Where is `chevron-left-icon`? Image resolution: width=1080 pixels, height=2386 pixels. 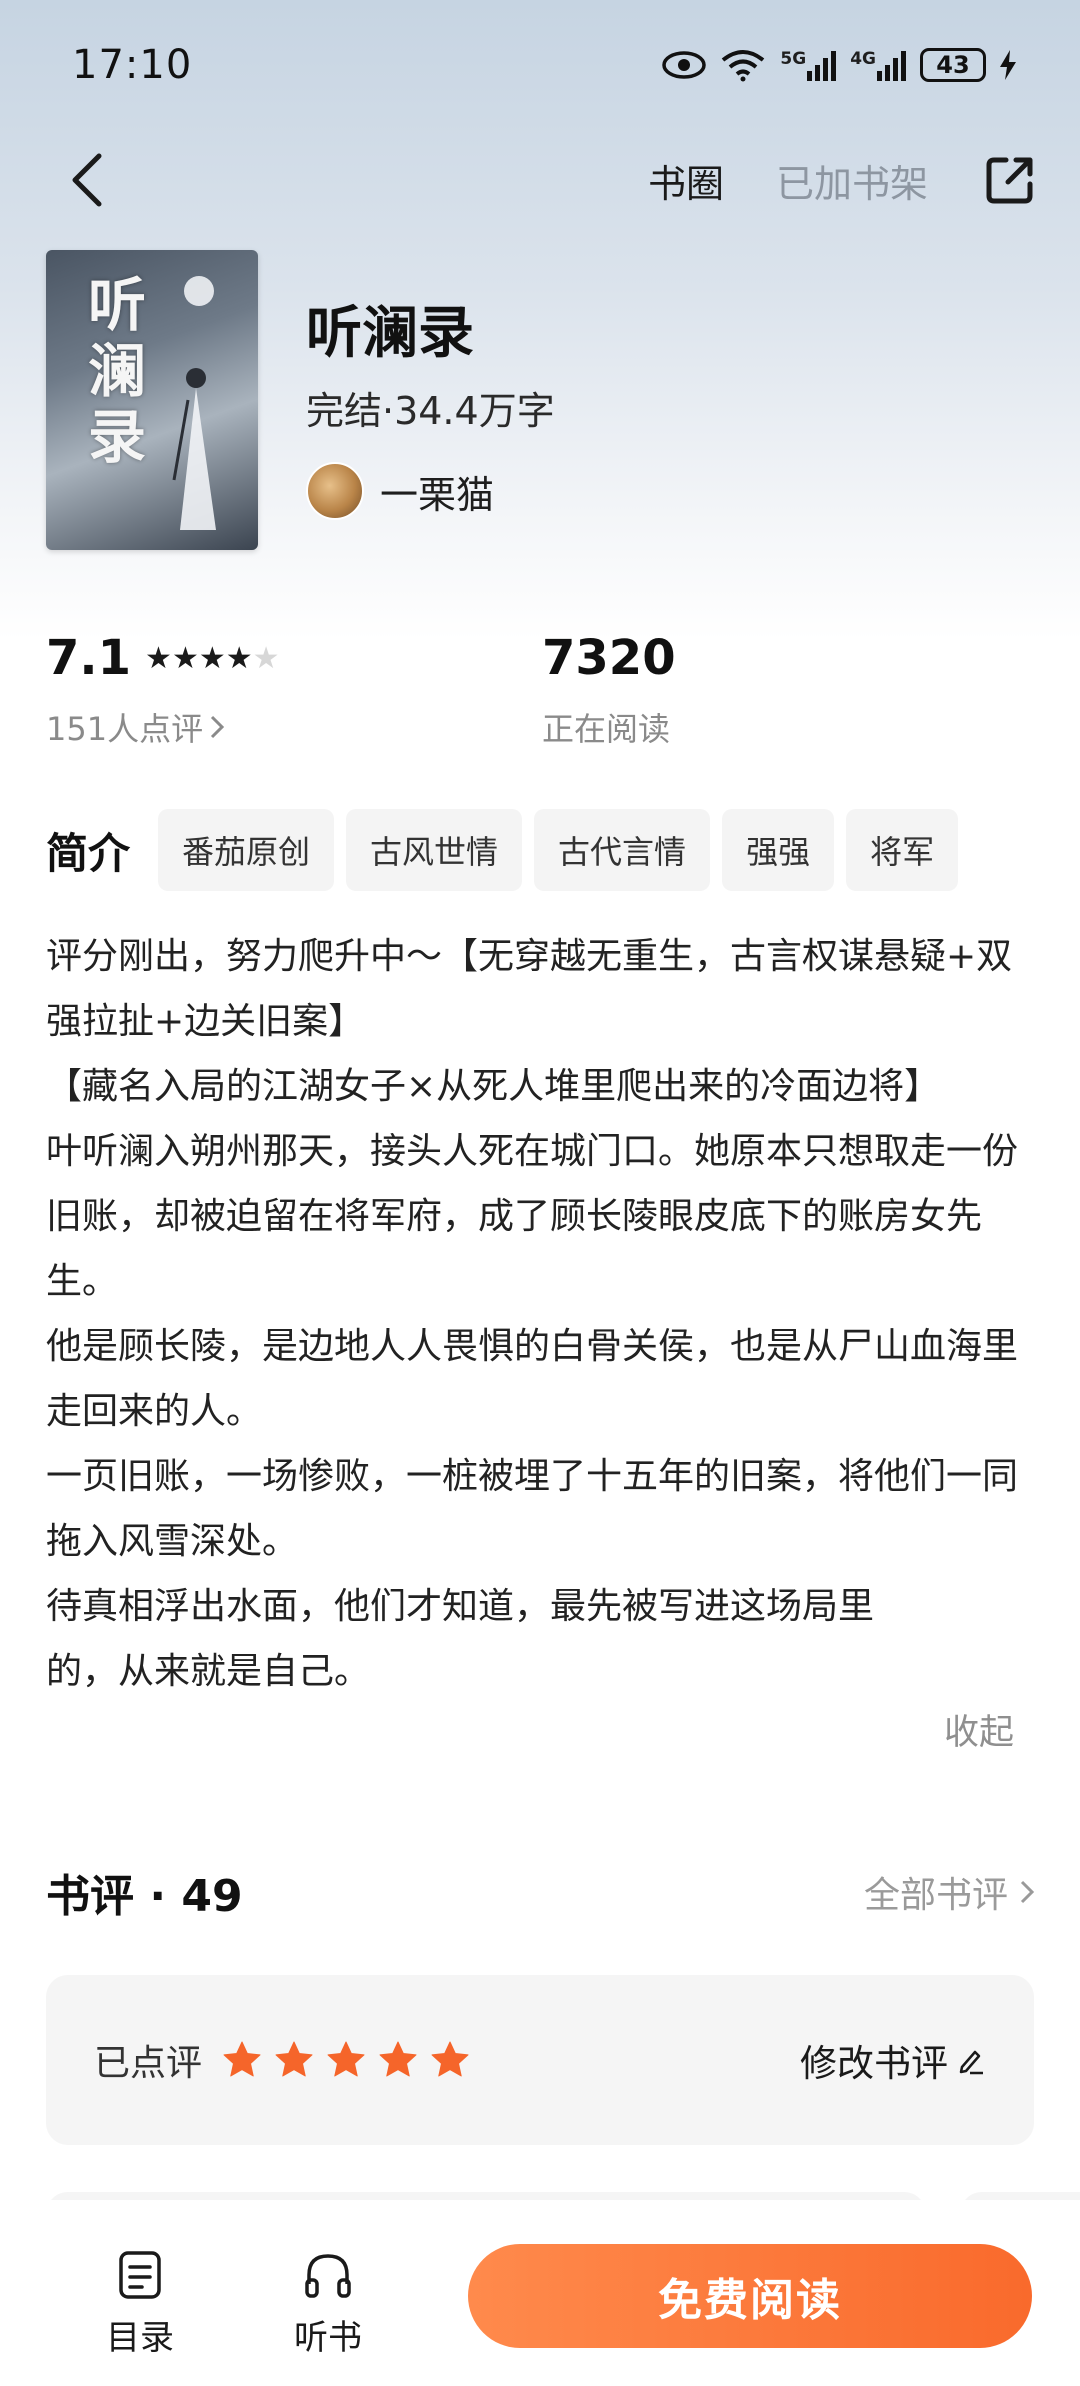 chevron-left-icon is located at coordinates (87, 180).